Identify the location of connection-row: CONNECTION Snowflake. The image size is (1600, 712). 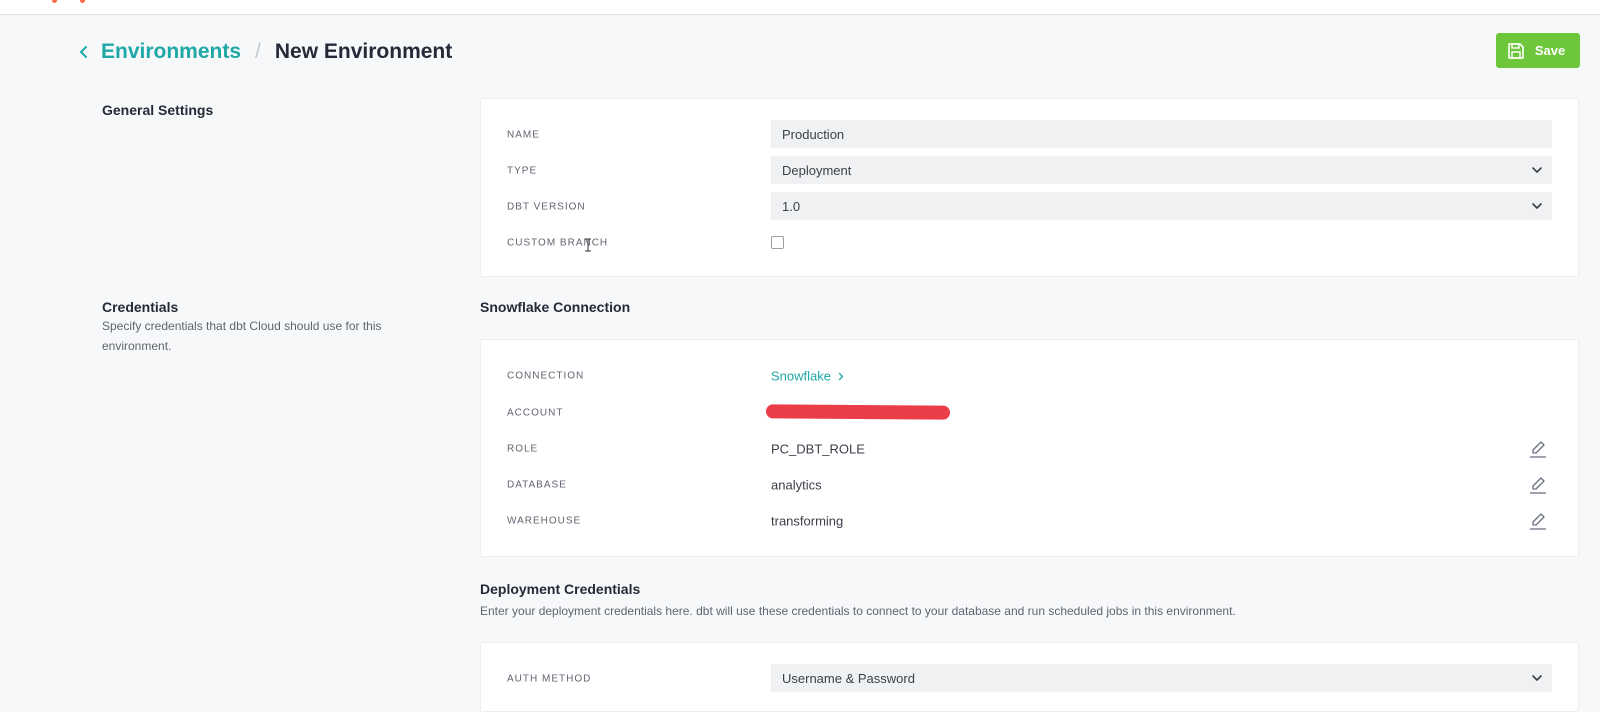
(1029, 376).